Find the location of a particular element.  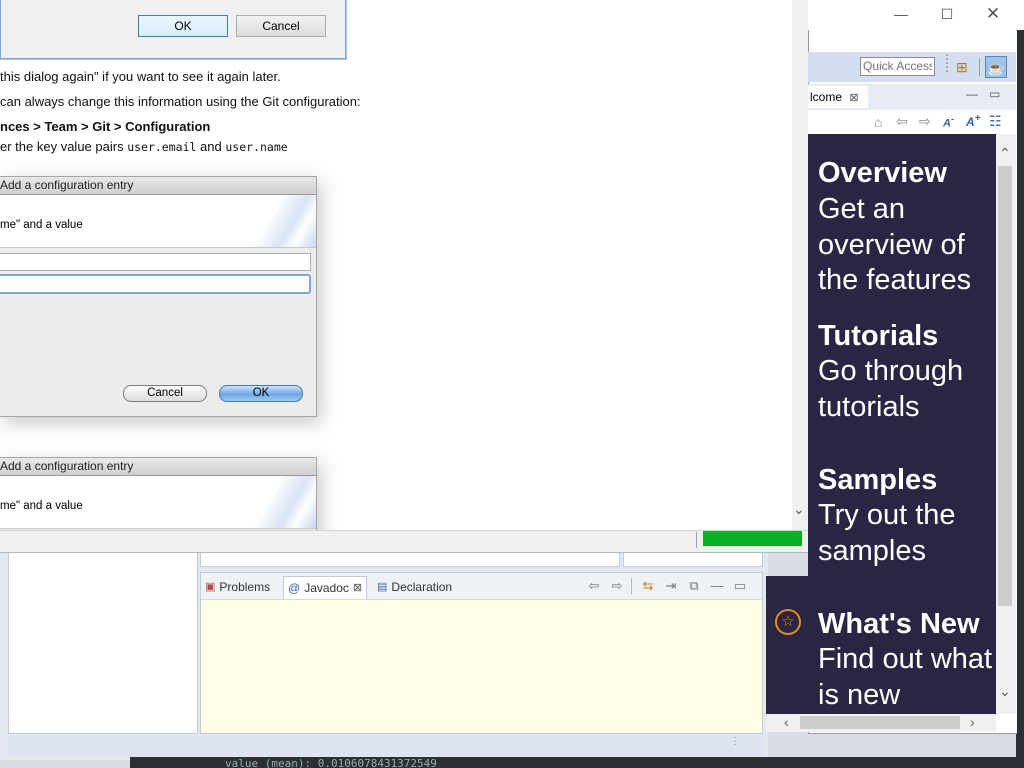

console-line: value (mean): 0.0106078431372549 is located at coordinates (331, 763).